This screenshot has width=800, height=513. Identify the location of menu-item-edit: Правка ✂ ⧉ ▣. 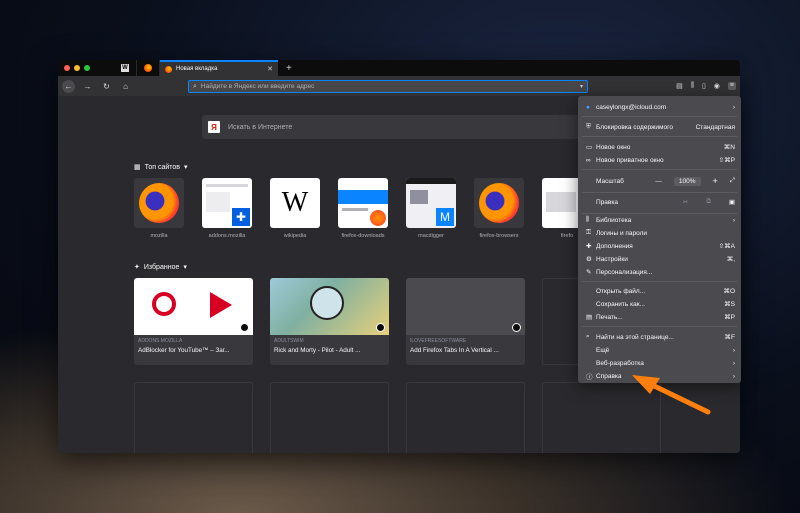
(659, 202).